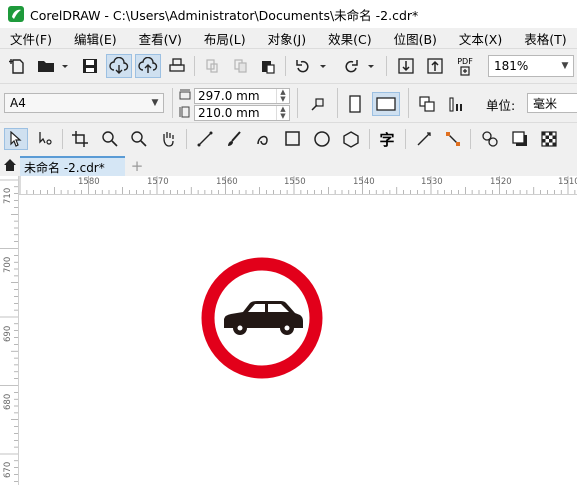 Image resolution: width=577 pixels, height=485 pixels. Describe the element at coordinates (465, 61) in the screenshot. I see `pdf-label: PDF` at that location.